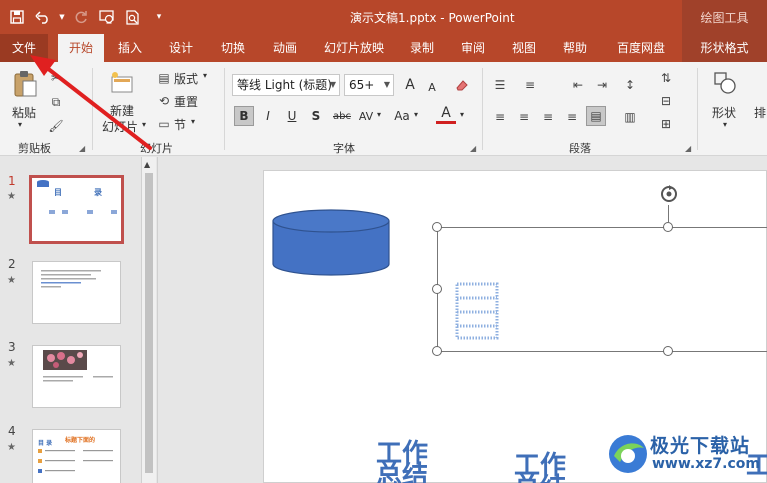 This screenshot has width=767, height=483. What do you see at coordinates (500, 117) in the screenshot?
I see `align-left-icon: ≡` at bounding box center [500, 117].